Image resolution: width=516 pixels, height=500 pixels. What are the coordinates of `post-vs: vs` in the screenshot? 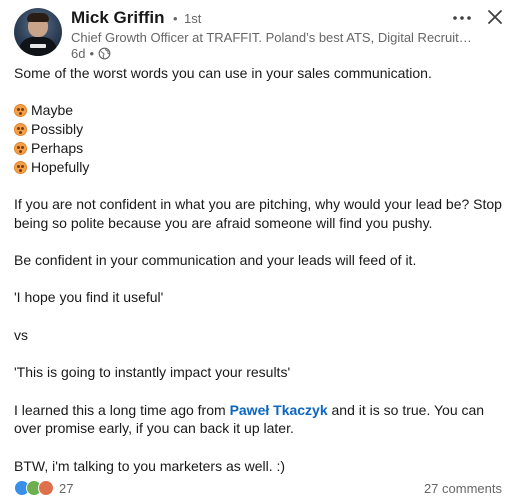 It's located at (21, 334).